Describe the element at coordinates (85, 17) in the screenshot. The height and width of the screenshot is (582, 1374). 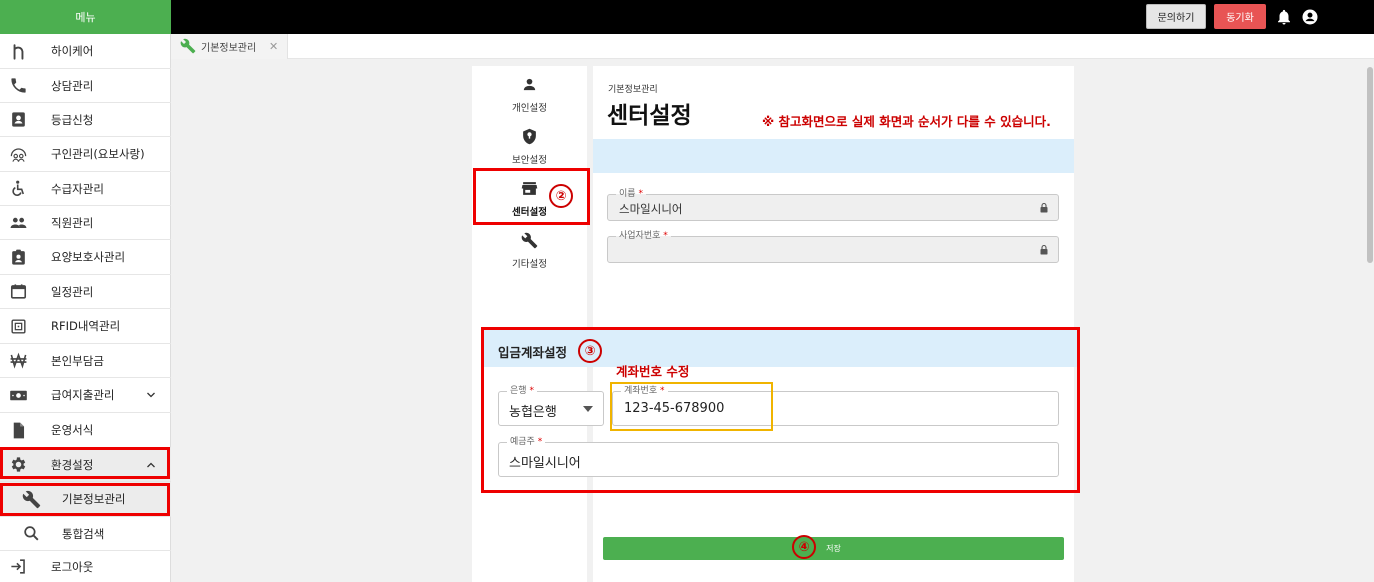
I see `menu-header: 메뉴` at that location.